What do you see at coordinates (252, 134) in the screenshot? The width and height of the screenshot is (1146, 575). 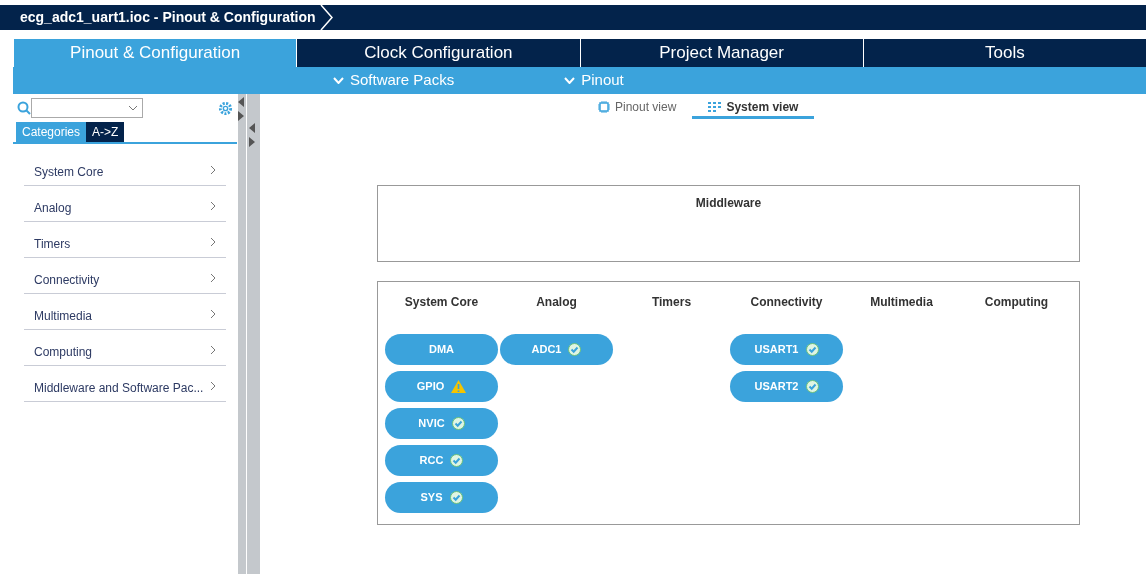 I see `expand-arrows-icon` at bounding box center [252, 134].